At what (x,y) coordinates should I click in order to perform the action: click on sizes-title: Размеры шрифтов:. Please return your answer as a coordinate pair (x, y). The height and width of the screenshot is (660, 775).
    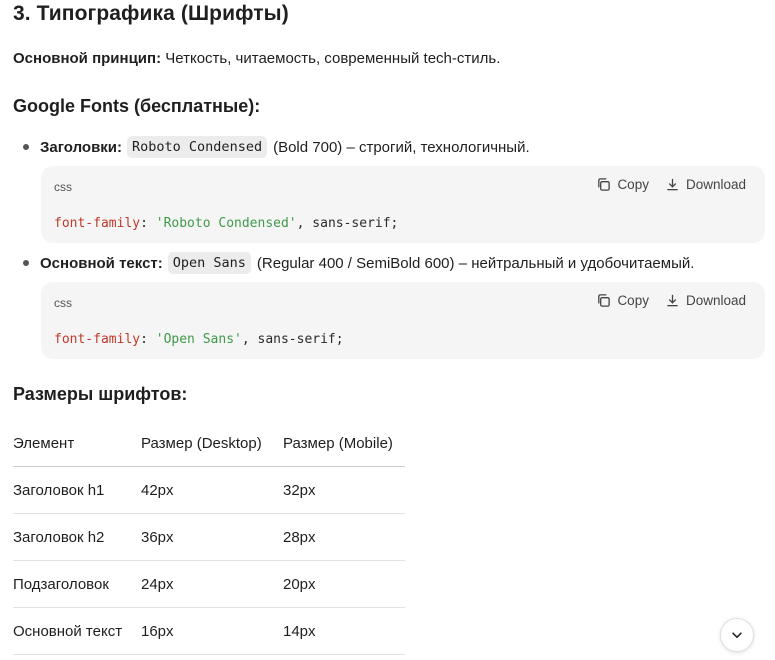
    Looking at the image, I should click on (100, 394).